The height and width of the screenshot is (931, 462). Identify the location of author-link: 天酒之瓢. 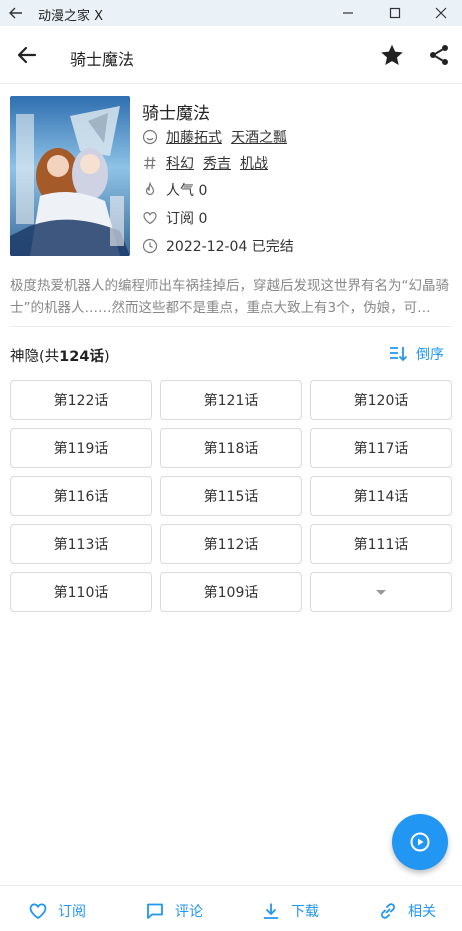
(259, 137).